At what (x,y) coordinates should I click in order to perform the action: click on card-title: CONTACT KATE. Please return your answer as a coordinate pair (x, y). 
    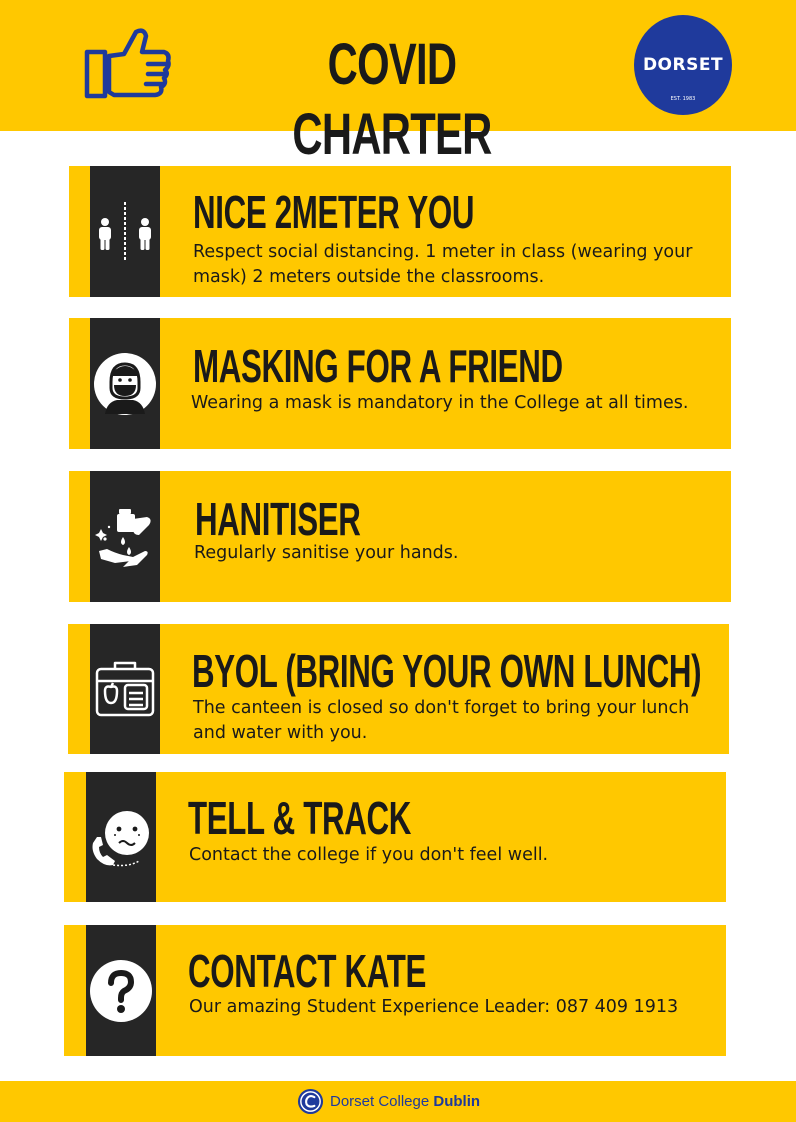
    Looking at the image, I should click on (307, 971).